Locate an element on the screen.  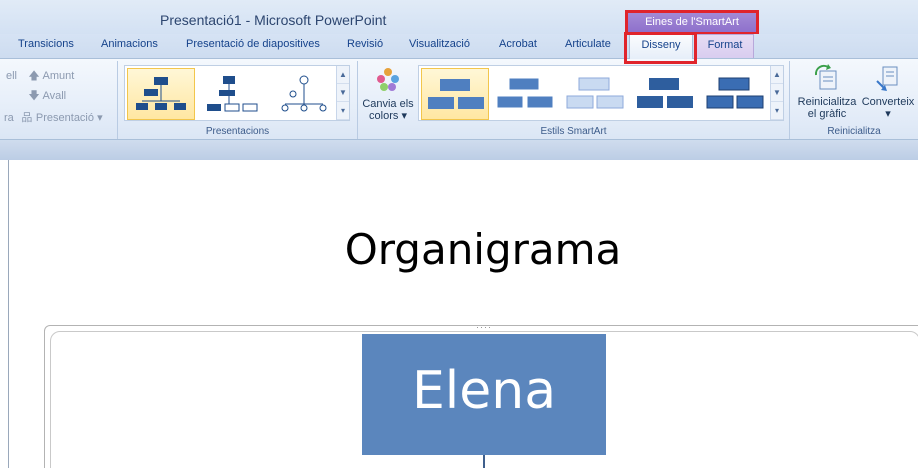
style-moderate is located at coordinates (665, 94).